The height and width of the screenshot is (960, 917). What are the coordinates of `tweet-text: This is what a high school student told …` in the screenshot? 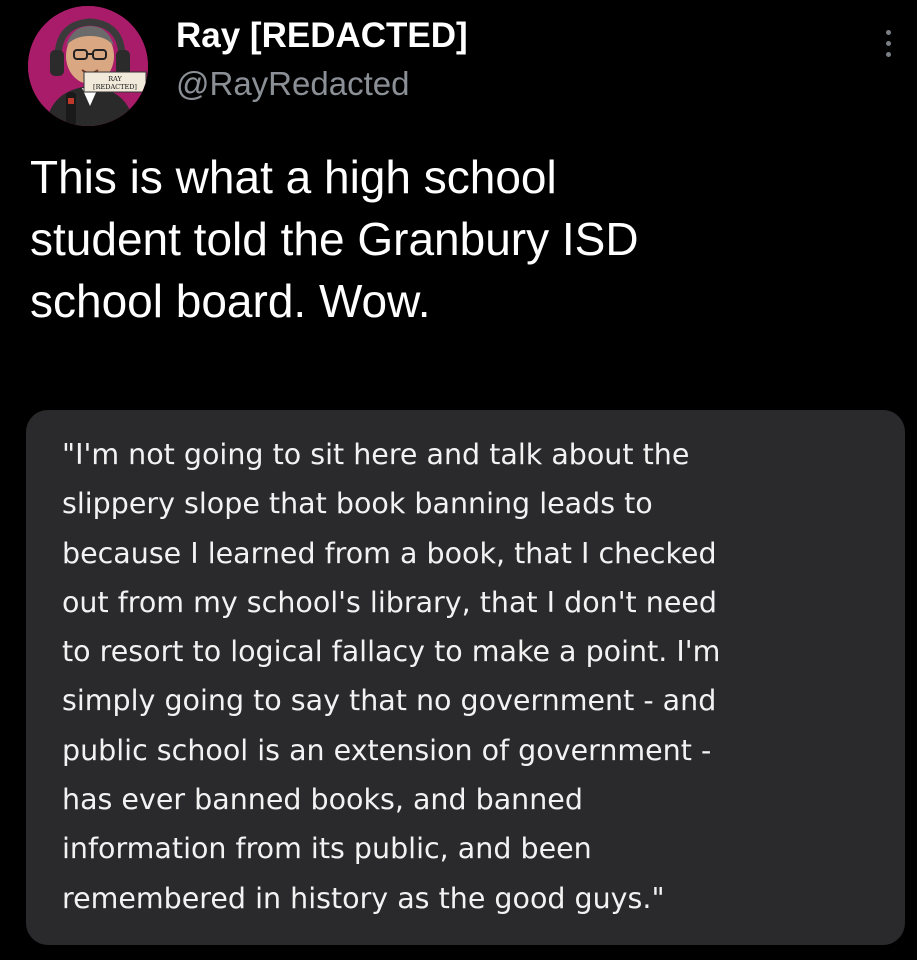 It's located at (334, 239).